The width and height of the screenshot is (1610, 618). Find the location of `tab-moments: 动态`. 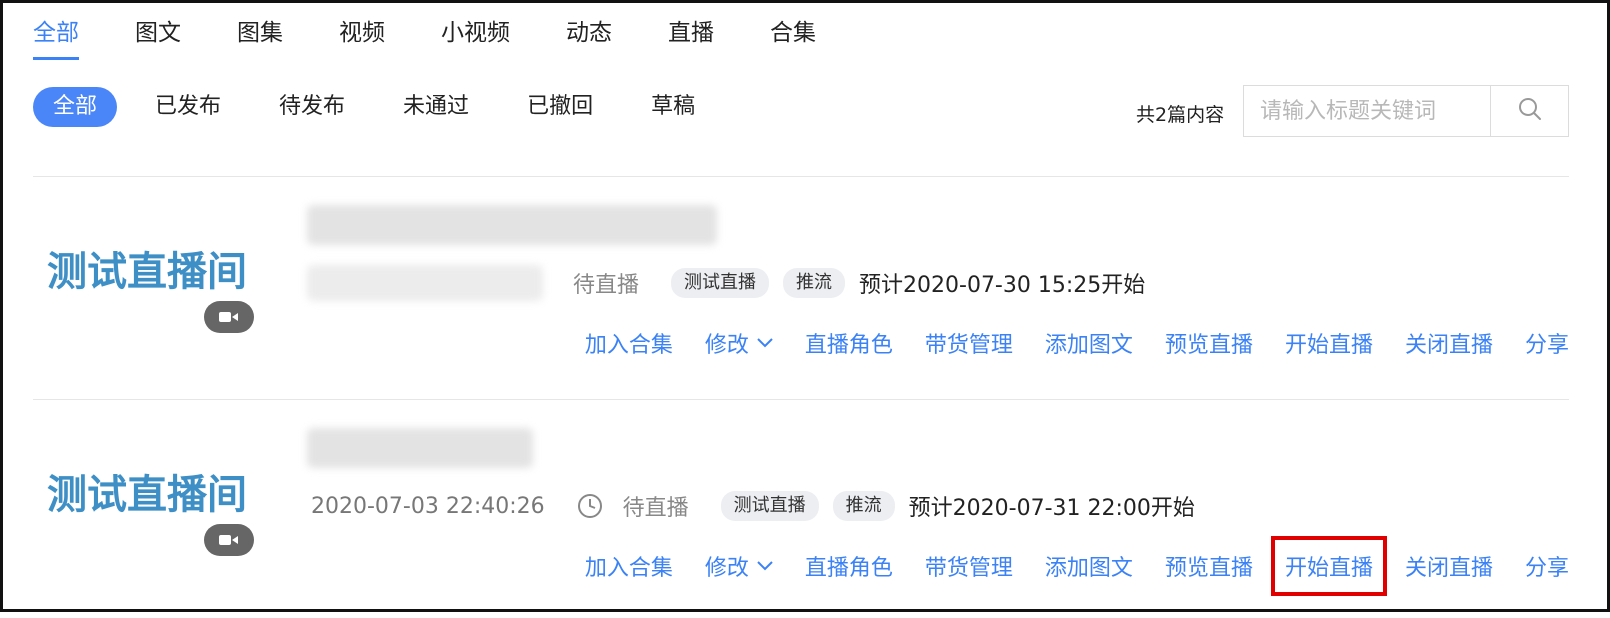

tab-moments: 动态 is located at coordinates (589, 33).